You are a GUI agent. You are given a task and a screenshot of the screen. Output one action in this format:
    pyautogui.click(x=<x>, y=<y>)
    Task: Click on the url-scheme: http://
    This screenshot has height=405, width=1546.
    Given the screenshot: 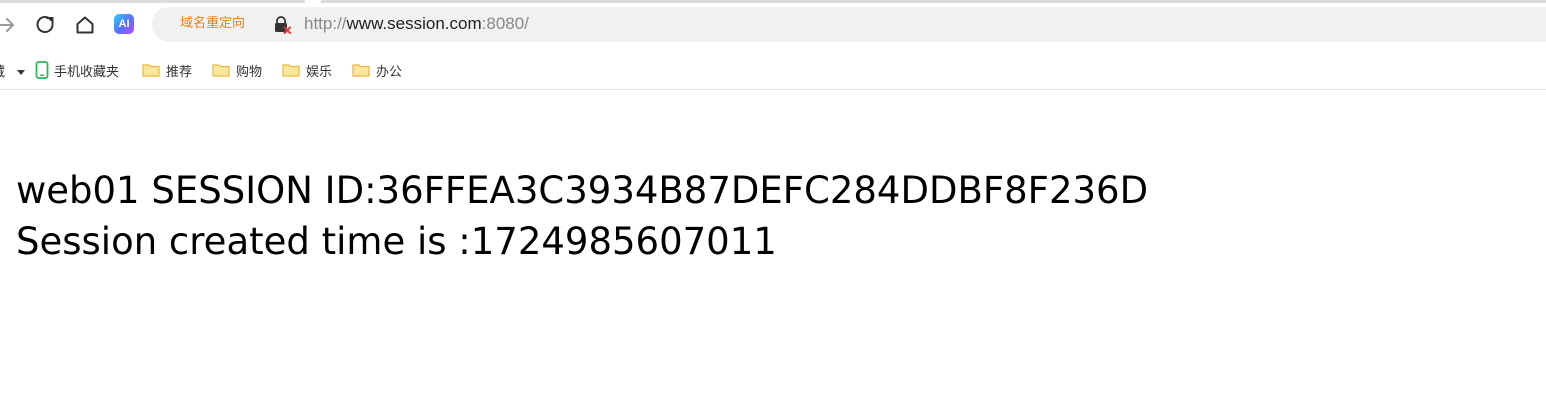 What is the action you would take?
    pyautogui.click(x=325, y=23)
    